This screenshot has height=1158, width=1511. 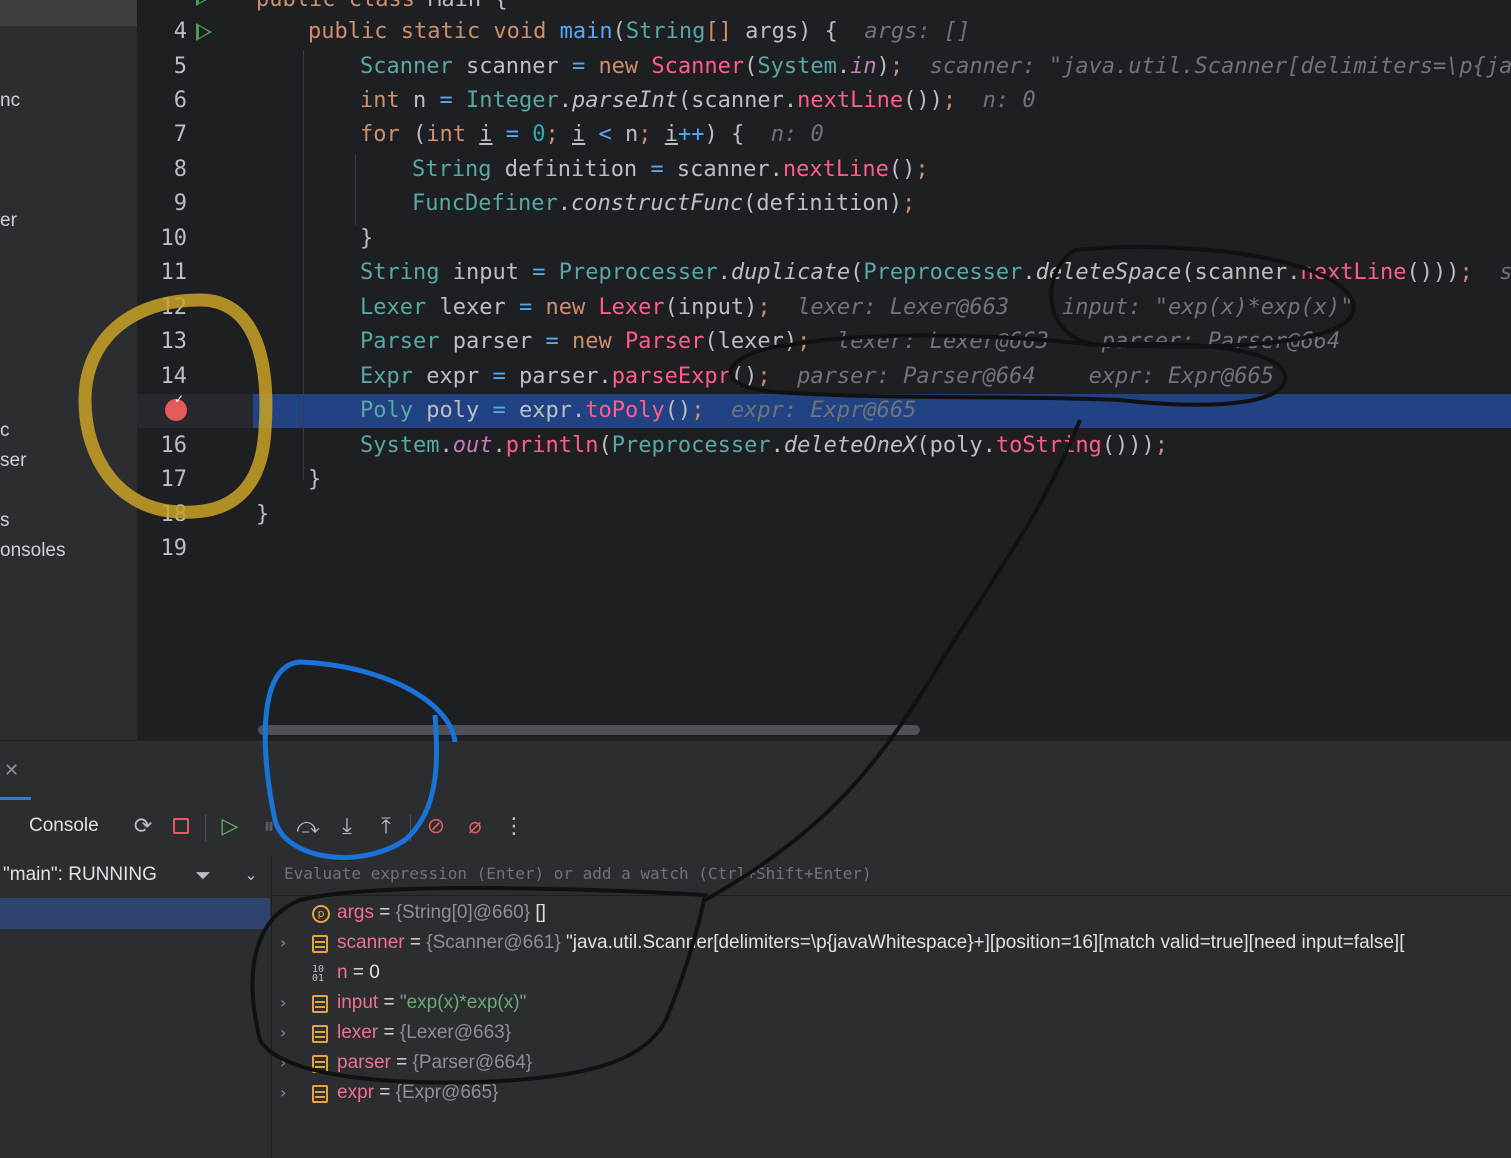 What do you see at coordinates (64, 826) in the screenshot?
I see `console-tab: Console` at bounding box center [64, 826].